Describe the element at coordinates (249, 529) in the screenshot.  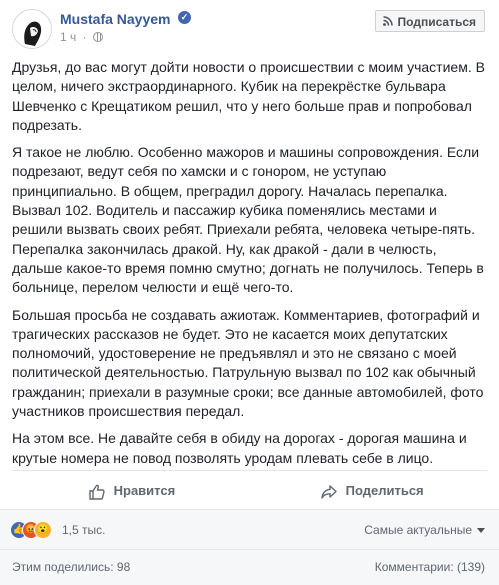
I see `reactions-bar: 👍 😡 😮 1,5 тыс. Самые актуальные` at that location.